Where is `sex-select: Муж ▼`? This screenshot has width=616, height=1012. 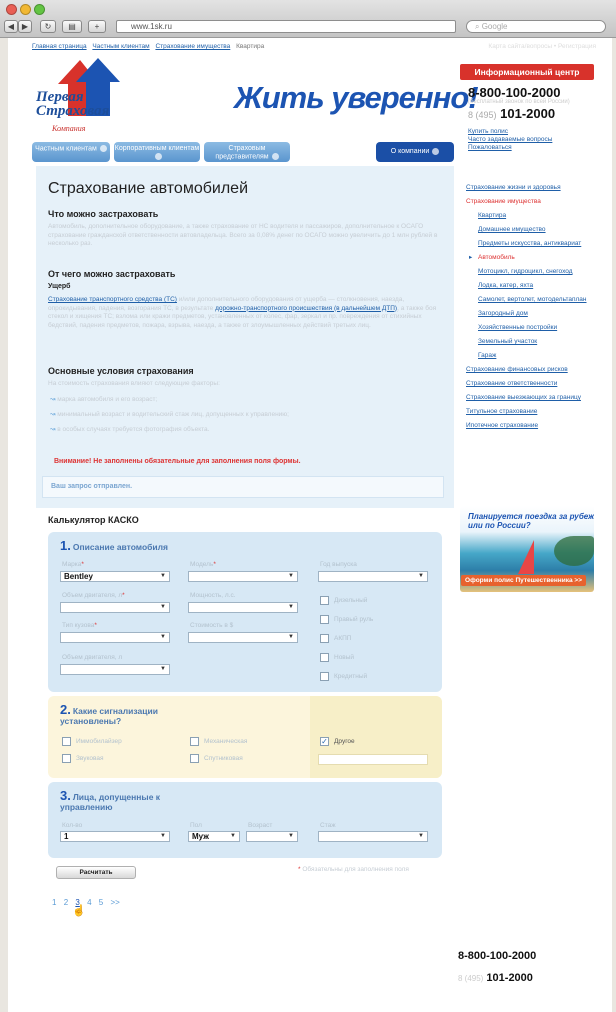 sex-select: Муж ▼ is located at coordinates (214, 836).